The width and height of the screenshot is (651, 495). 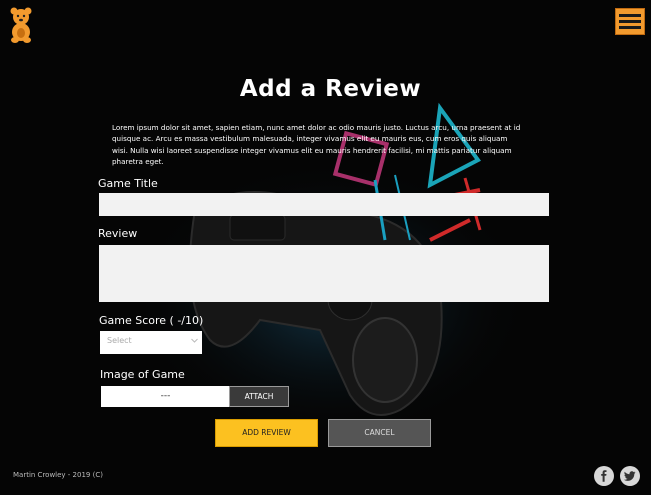 What do you see at coordinates (165, 396) in the screenshot?
I see `file-name-field: ---` at bounding box center [165, 396].